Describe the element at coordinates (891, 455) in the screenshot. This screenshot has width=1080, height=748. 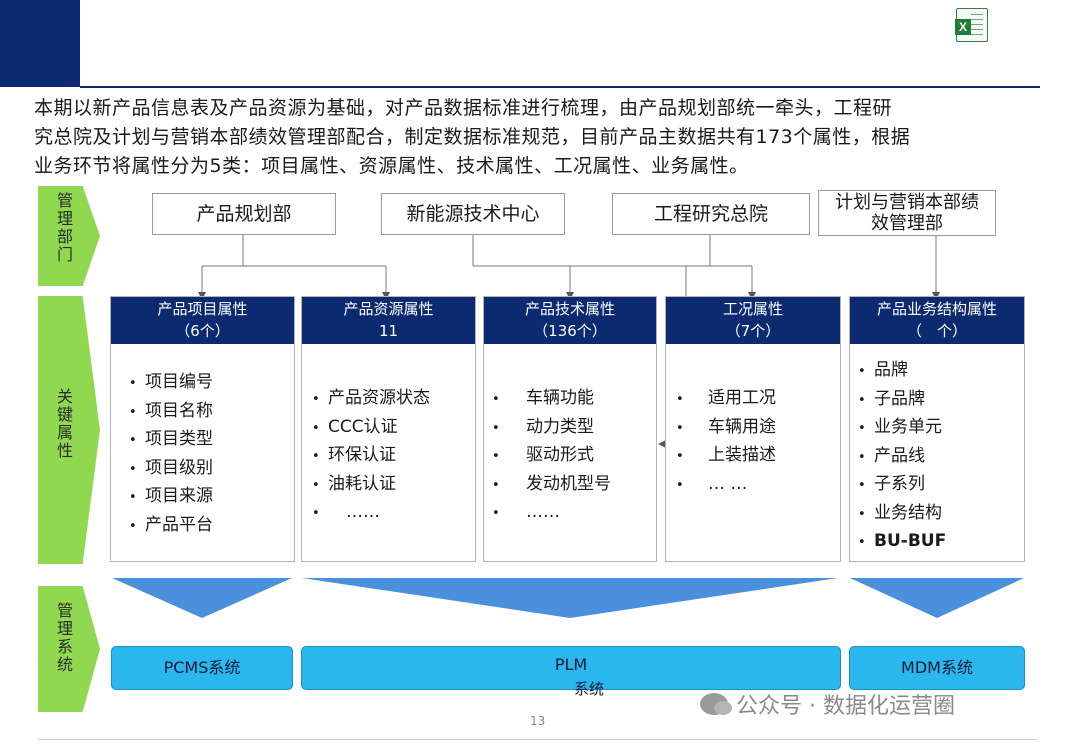
I see `list-item: • 产品线` at that location.